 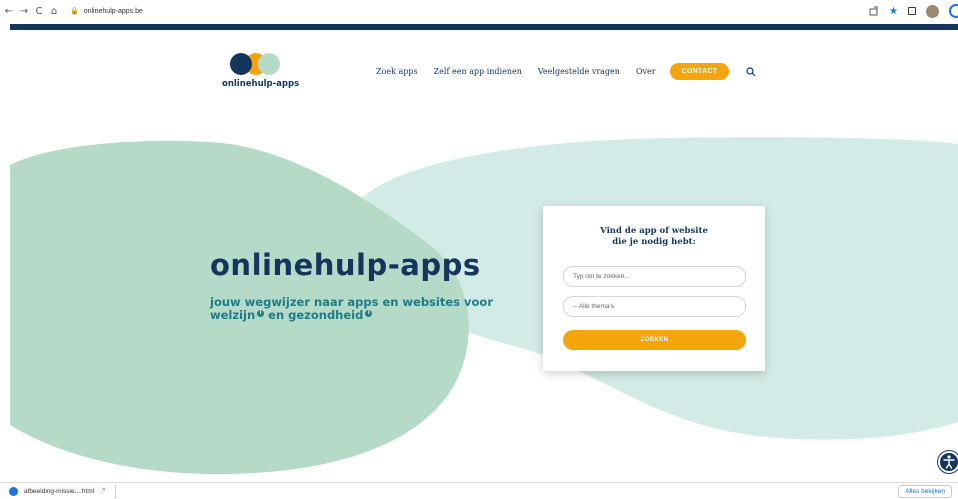 I want to click on theme-select: -- Alle thema's, so click(x=654, y=306).